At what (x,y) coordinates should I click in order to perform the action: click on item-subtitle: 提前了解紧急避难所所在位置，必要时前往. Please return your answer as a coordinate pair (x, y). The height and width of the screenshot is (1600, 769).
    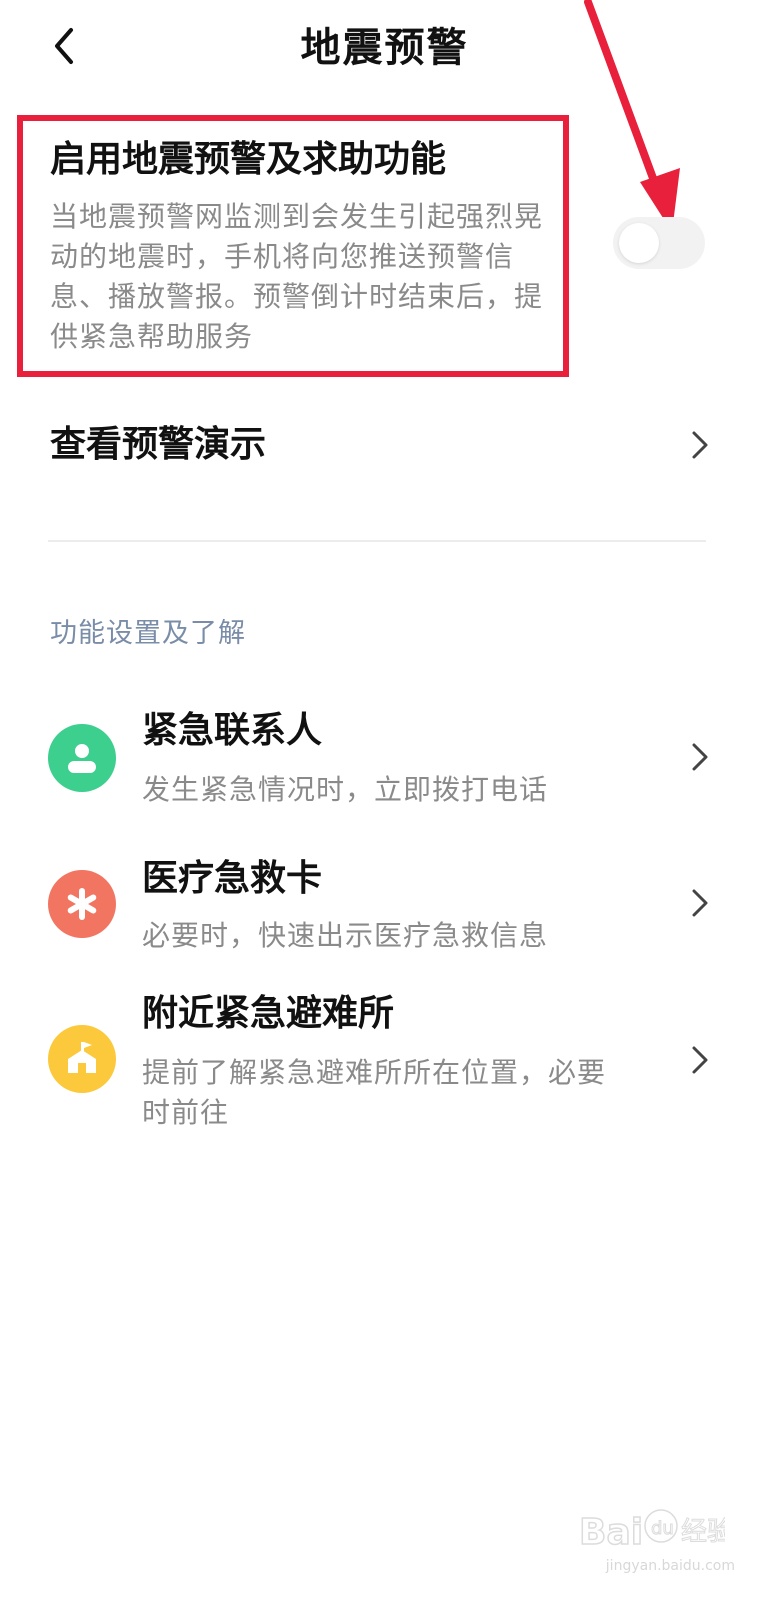
    Looking at the image, I should click on (374, 1092).